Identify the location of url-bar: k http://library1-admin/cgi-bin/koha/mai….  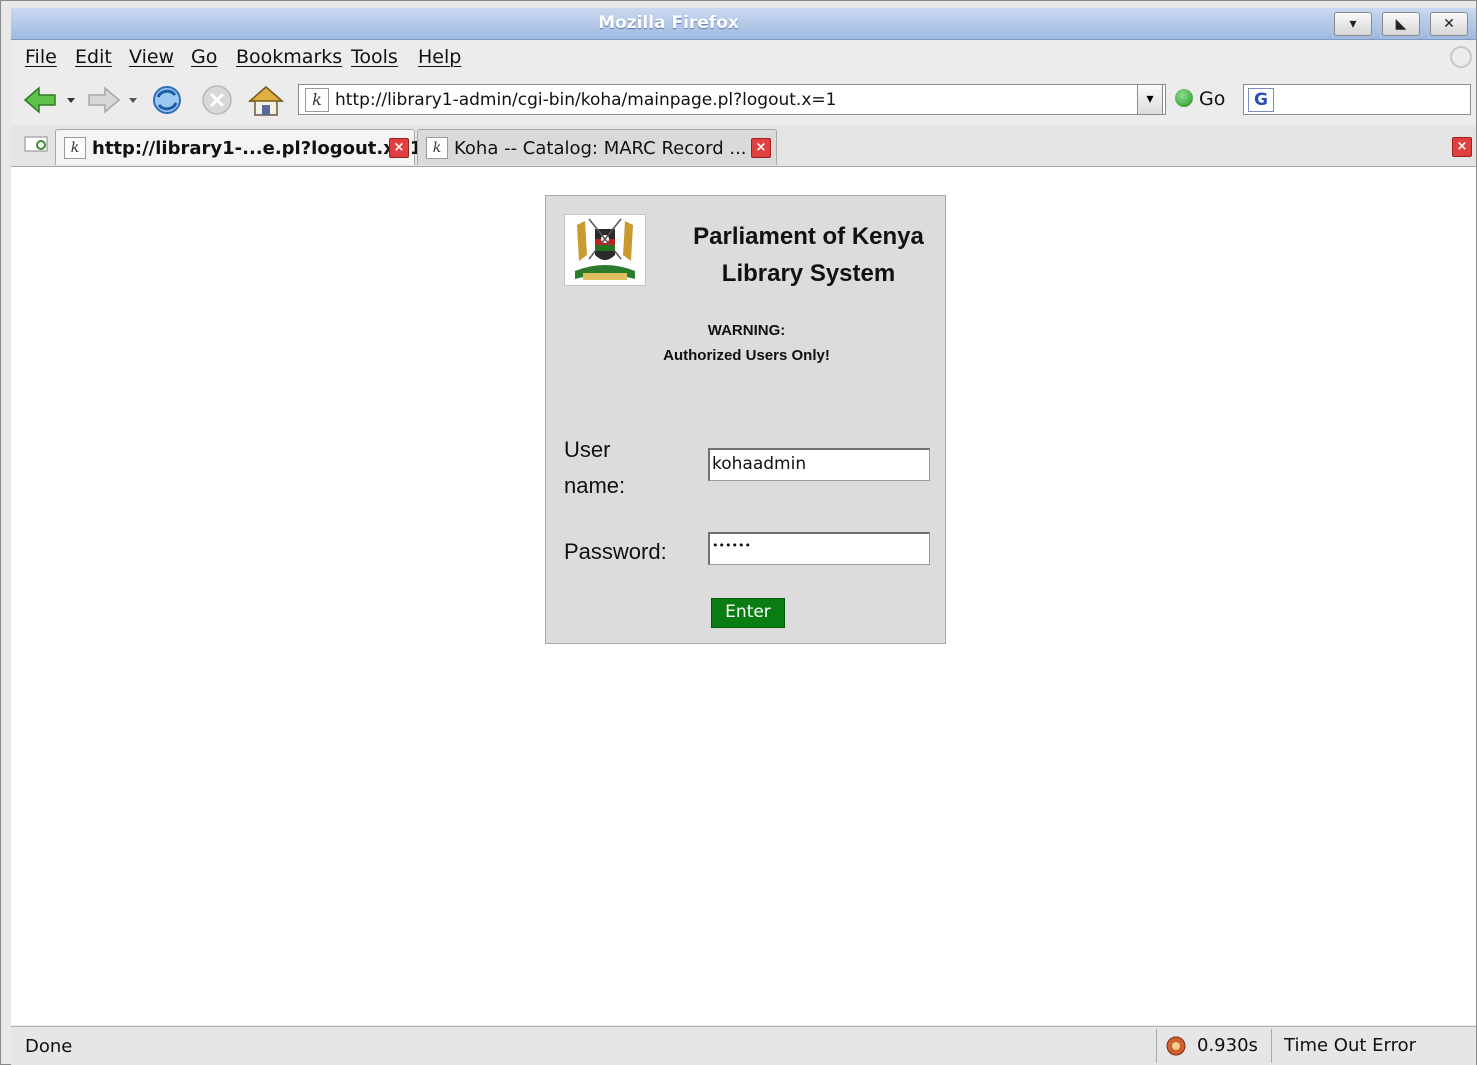
(732, 99).